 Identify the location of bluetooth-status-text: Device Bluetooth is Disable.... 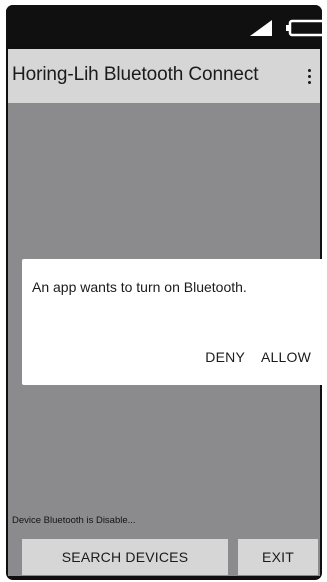
(74, 520).